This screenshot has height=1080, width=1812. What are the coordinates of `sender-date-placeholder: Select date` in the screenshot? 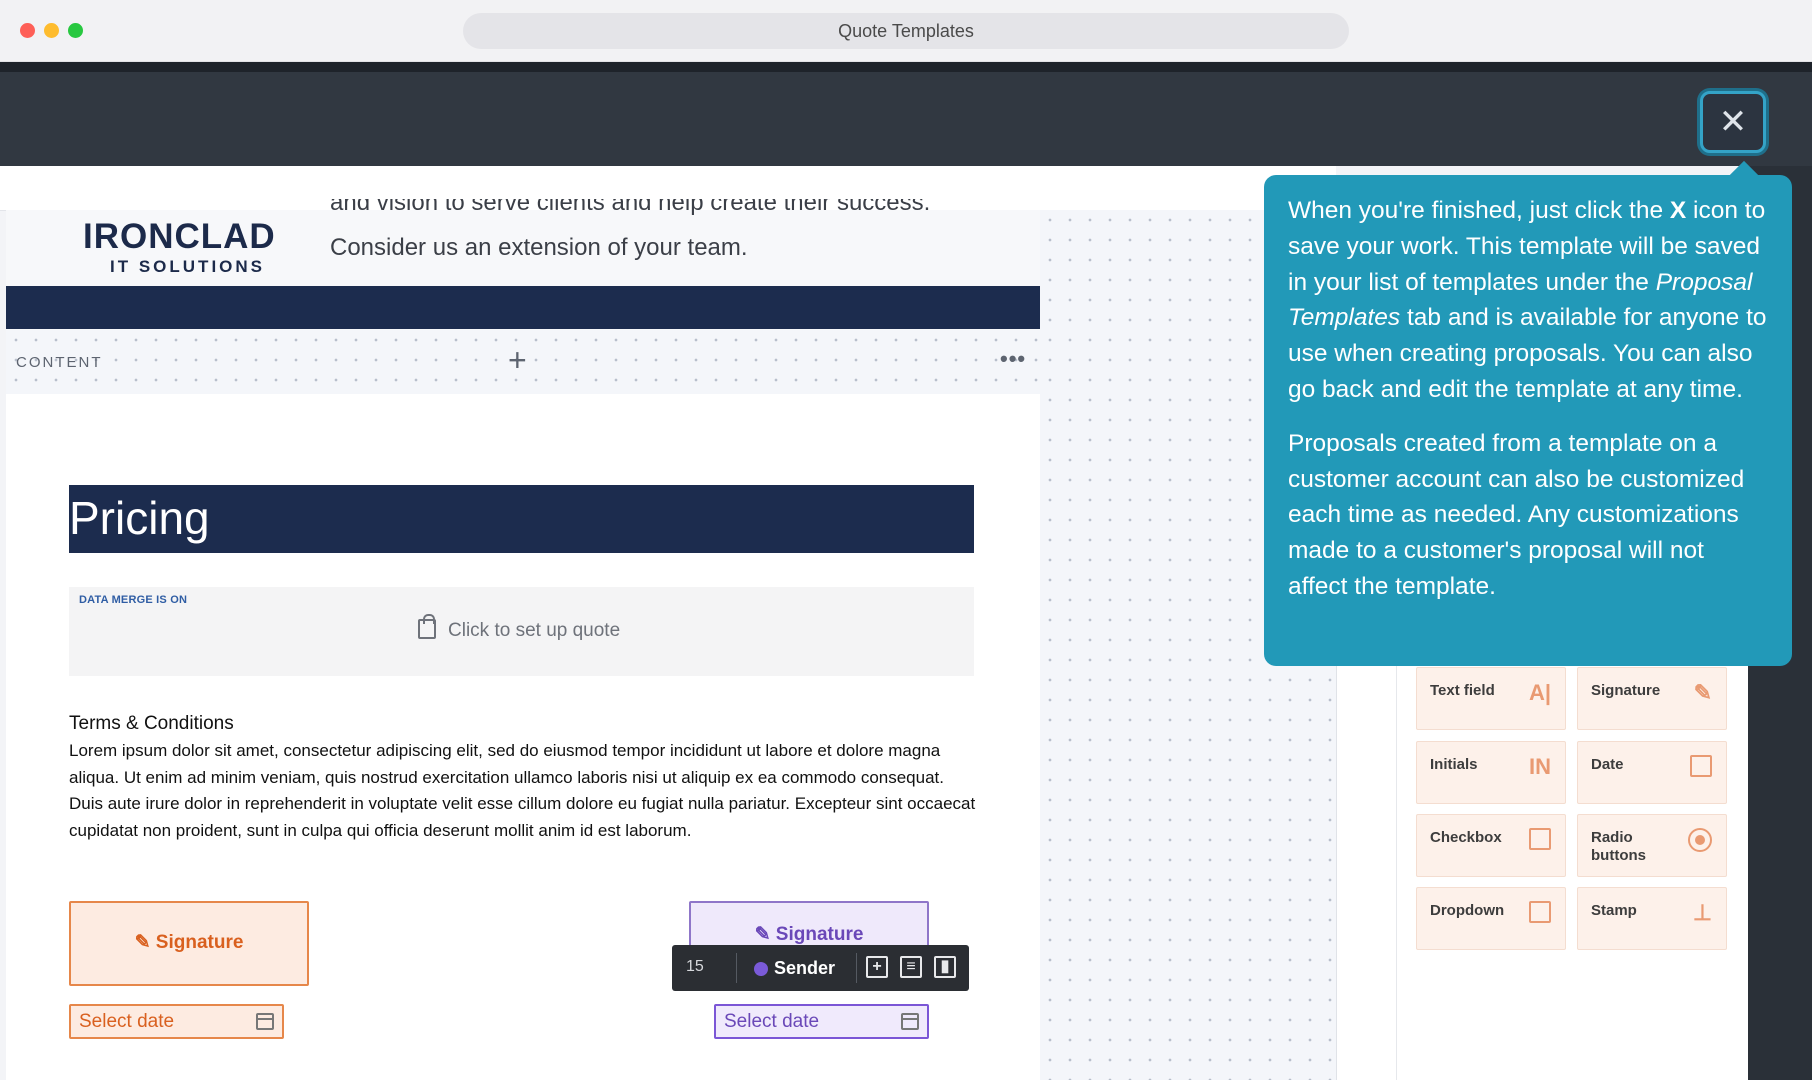 It's located at (127, 1021).